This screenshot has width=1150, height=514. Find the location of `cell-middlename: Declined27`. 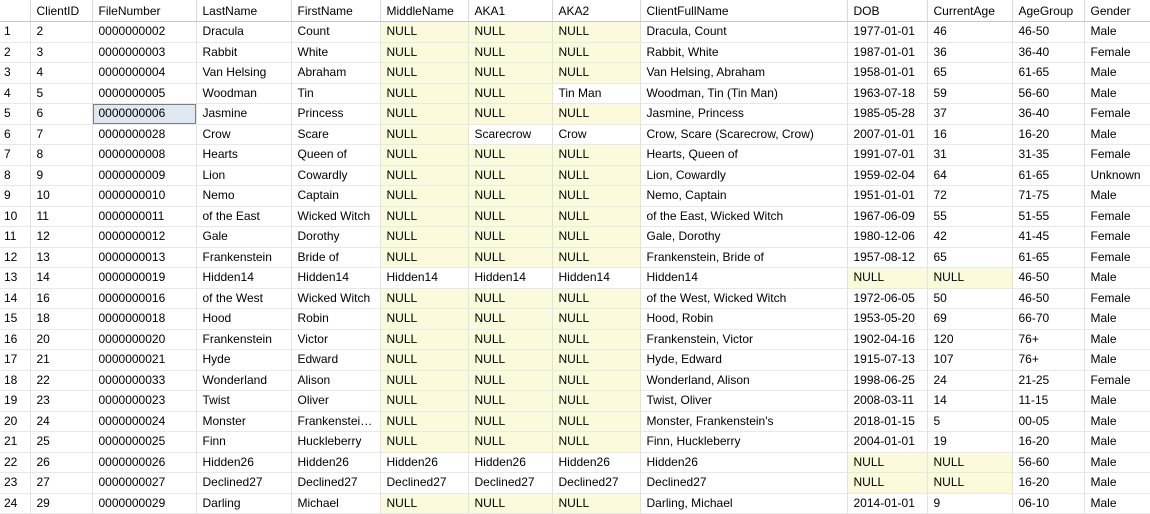

cell-middlename: Declined27 is located at coordinates (424, 483).